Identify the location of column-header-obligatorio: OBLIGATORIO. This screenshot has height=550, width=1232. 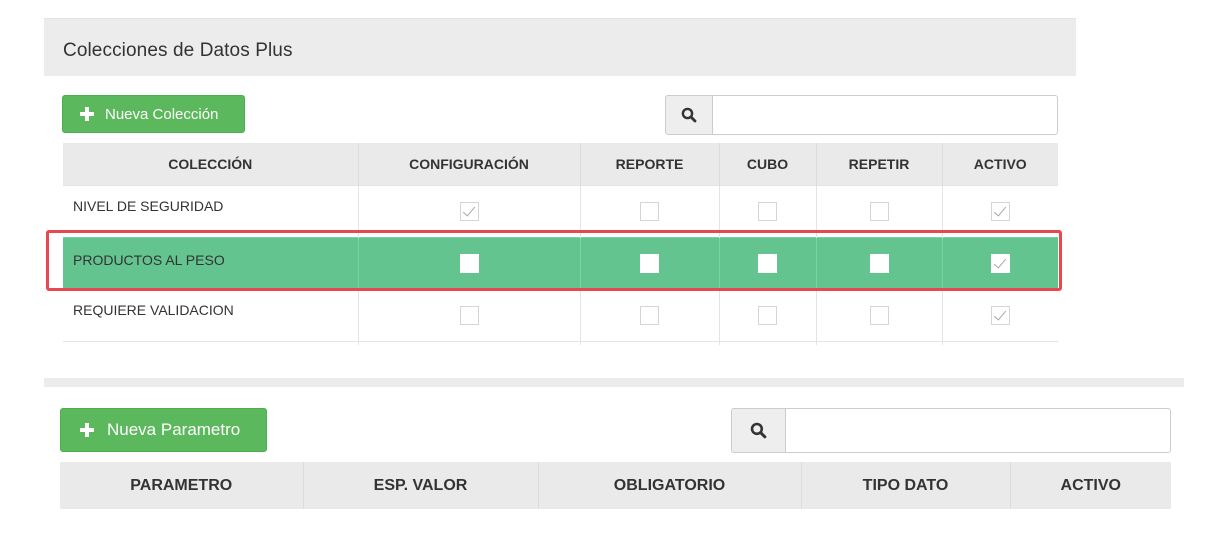
(670, 485).